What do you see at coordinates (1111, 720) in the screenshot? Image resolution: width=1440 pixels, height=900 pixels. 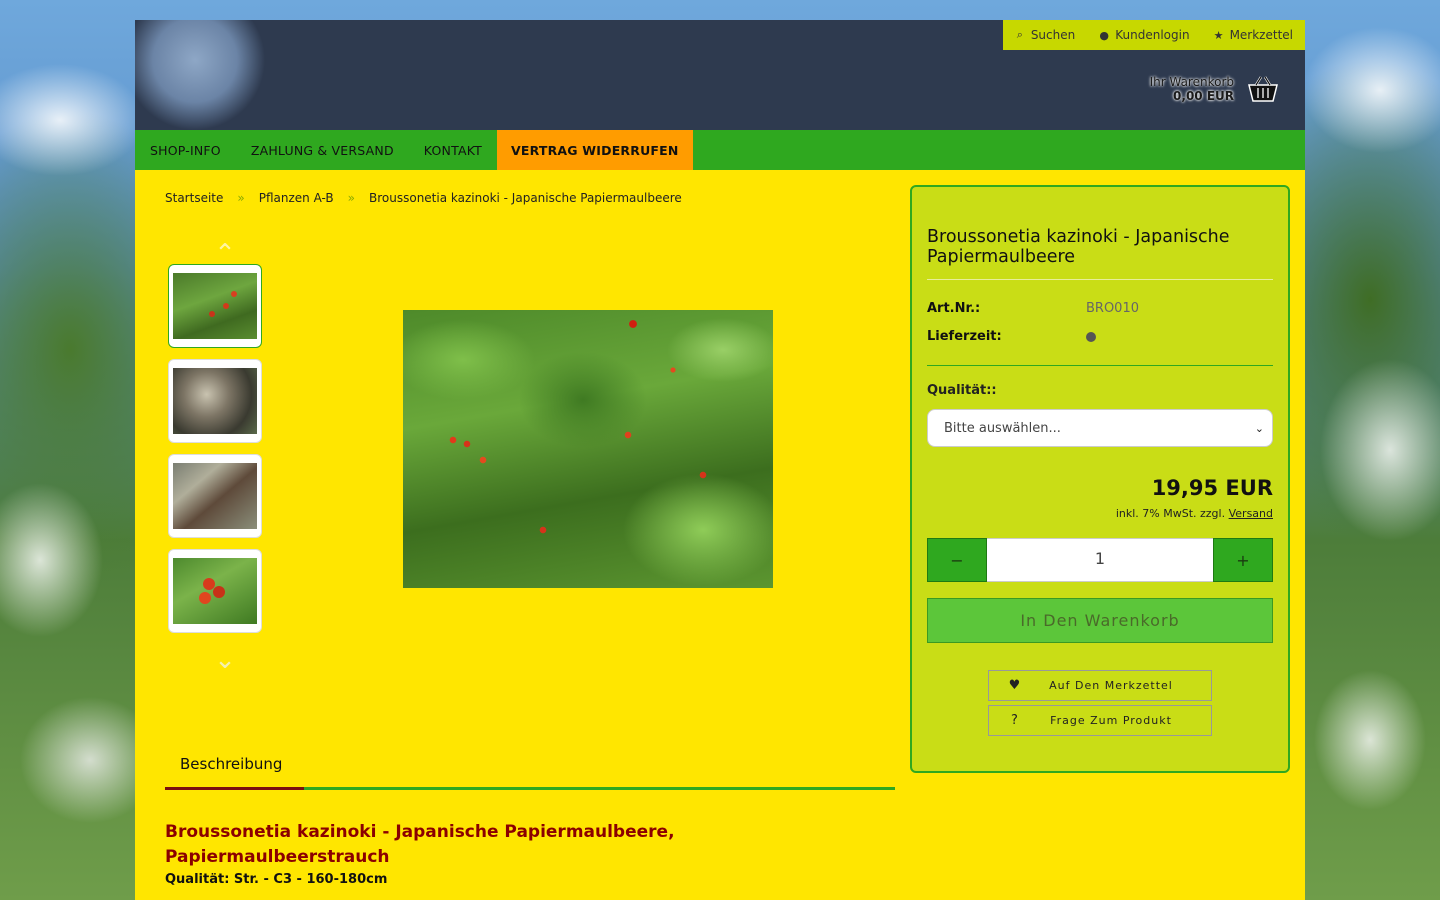 I see `question-button-label: Frage Zum Produkt` at bounding box center [1111, 720].